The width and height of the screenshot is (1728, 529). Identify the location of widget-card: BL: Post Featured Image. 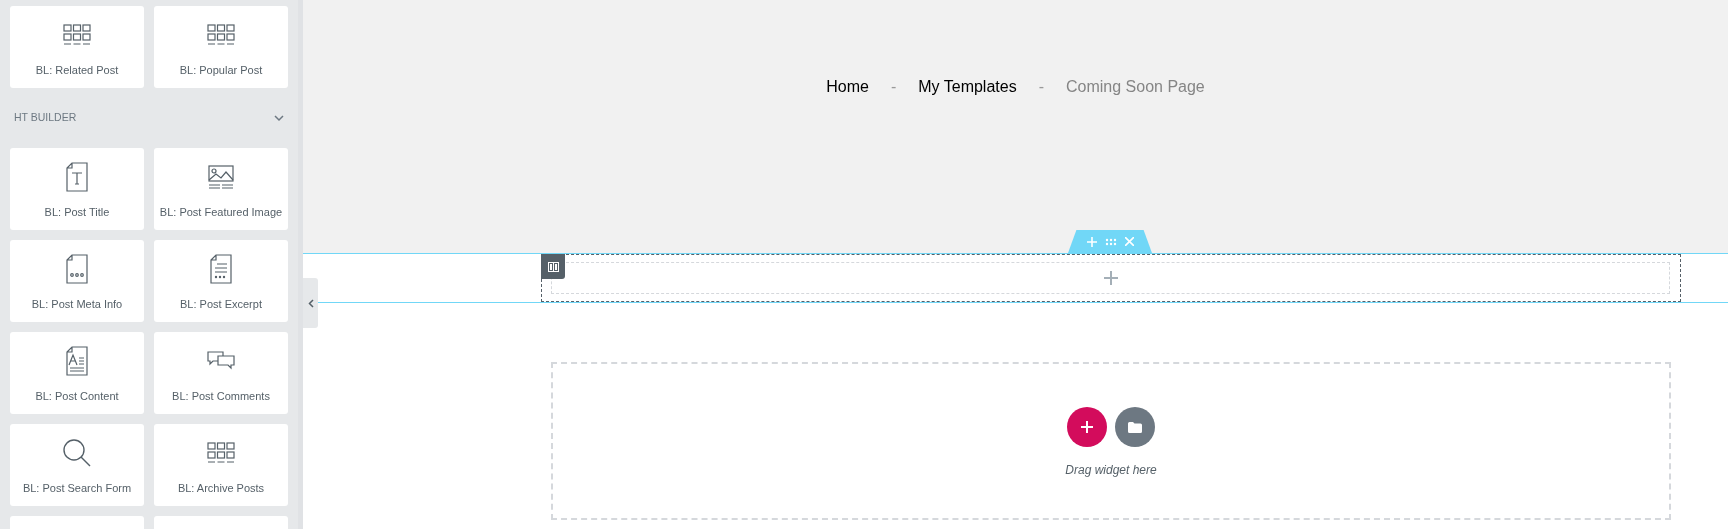
(221, 189).